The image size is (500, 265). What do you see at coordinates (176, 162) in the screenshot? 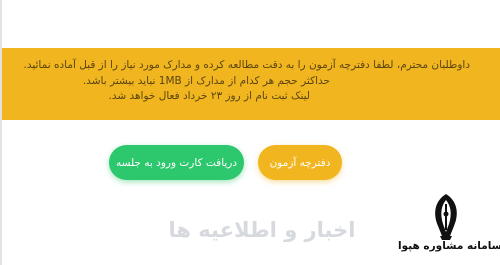
I see `entry-card-button: دریافت کارت ورود به جلسه` at bounding box center [176, 162].